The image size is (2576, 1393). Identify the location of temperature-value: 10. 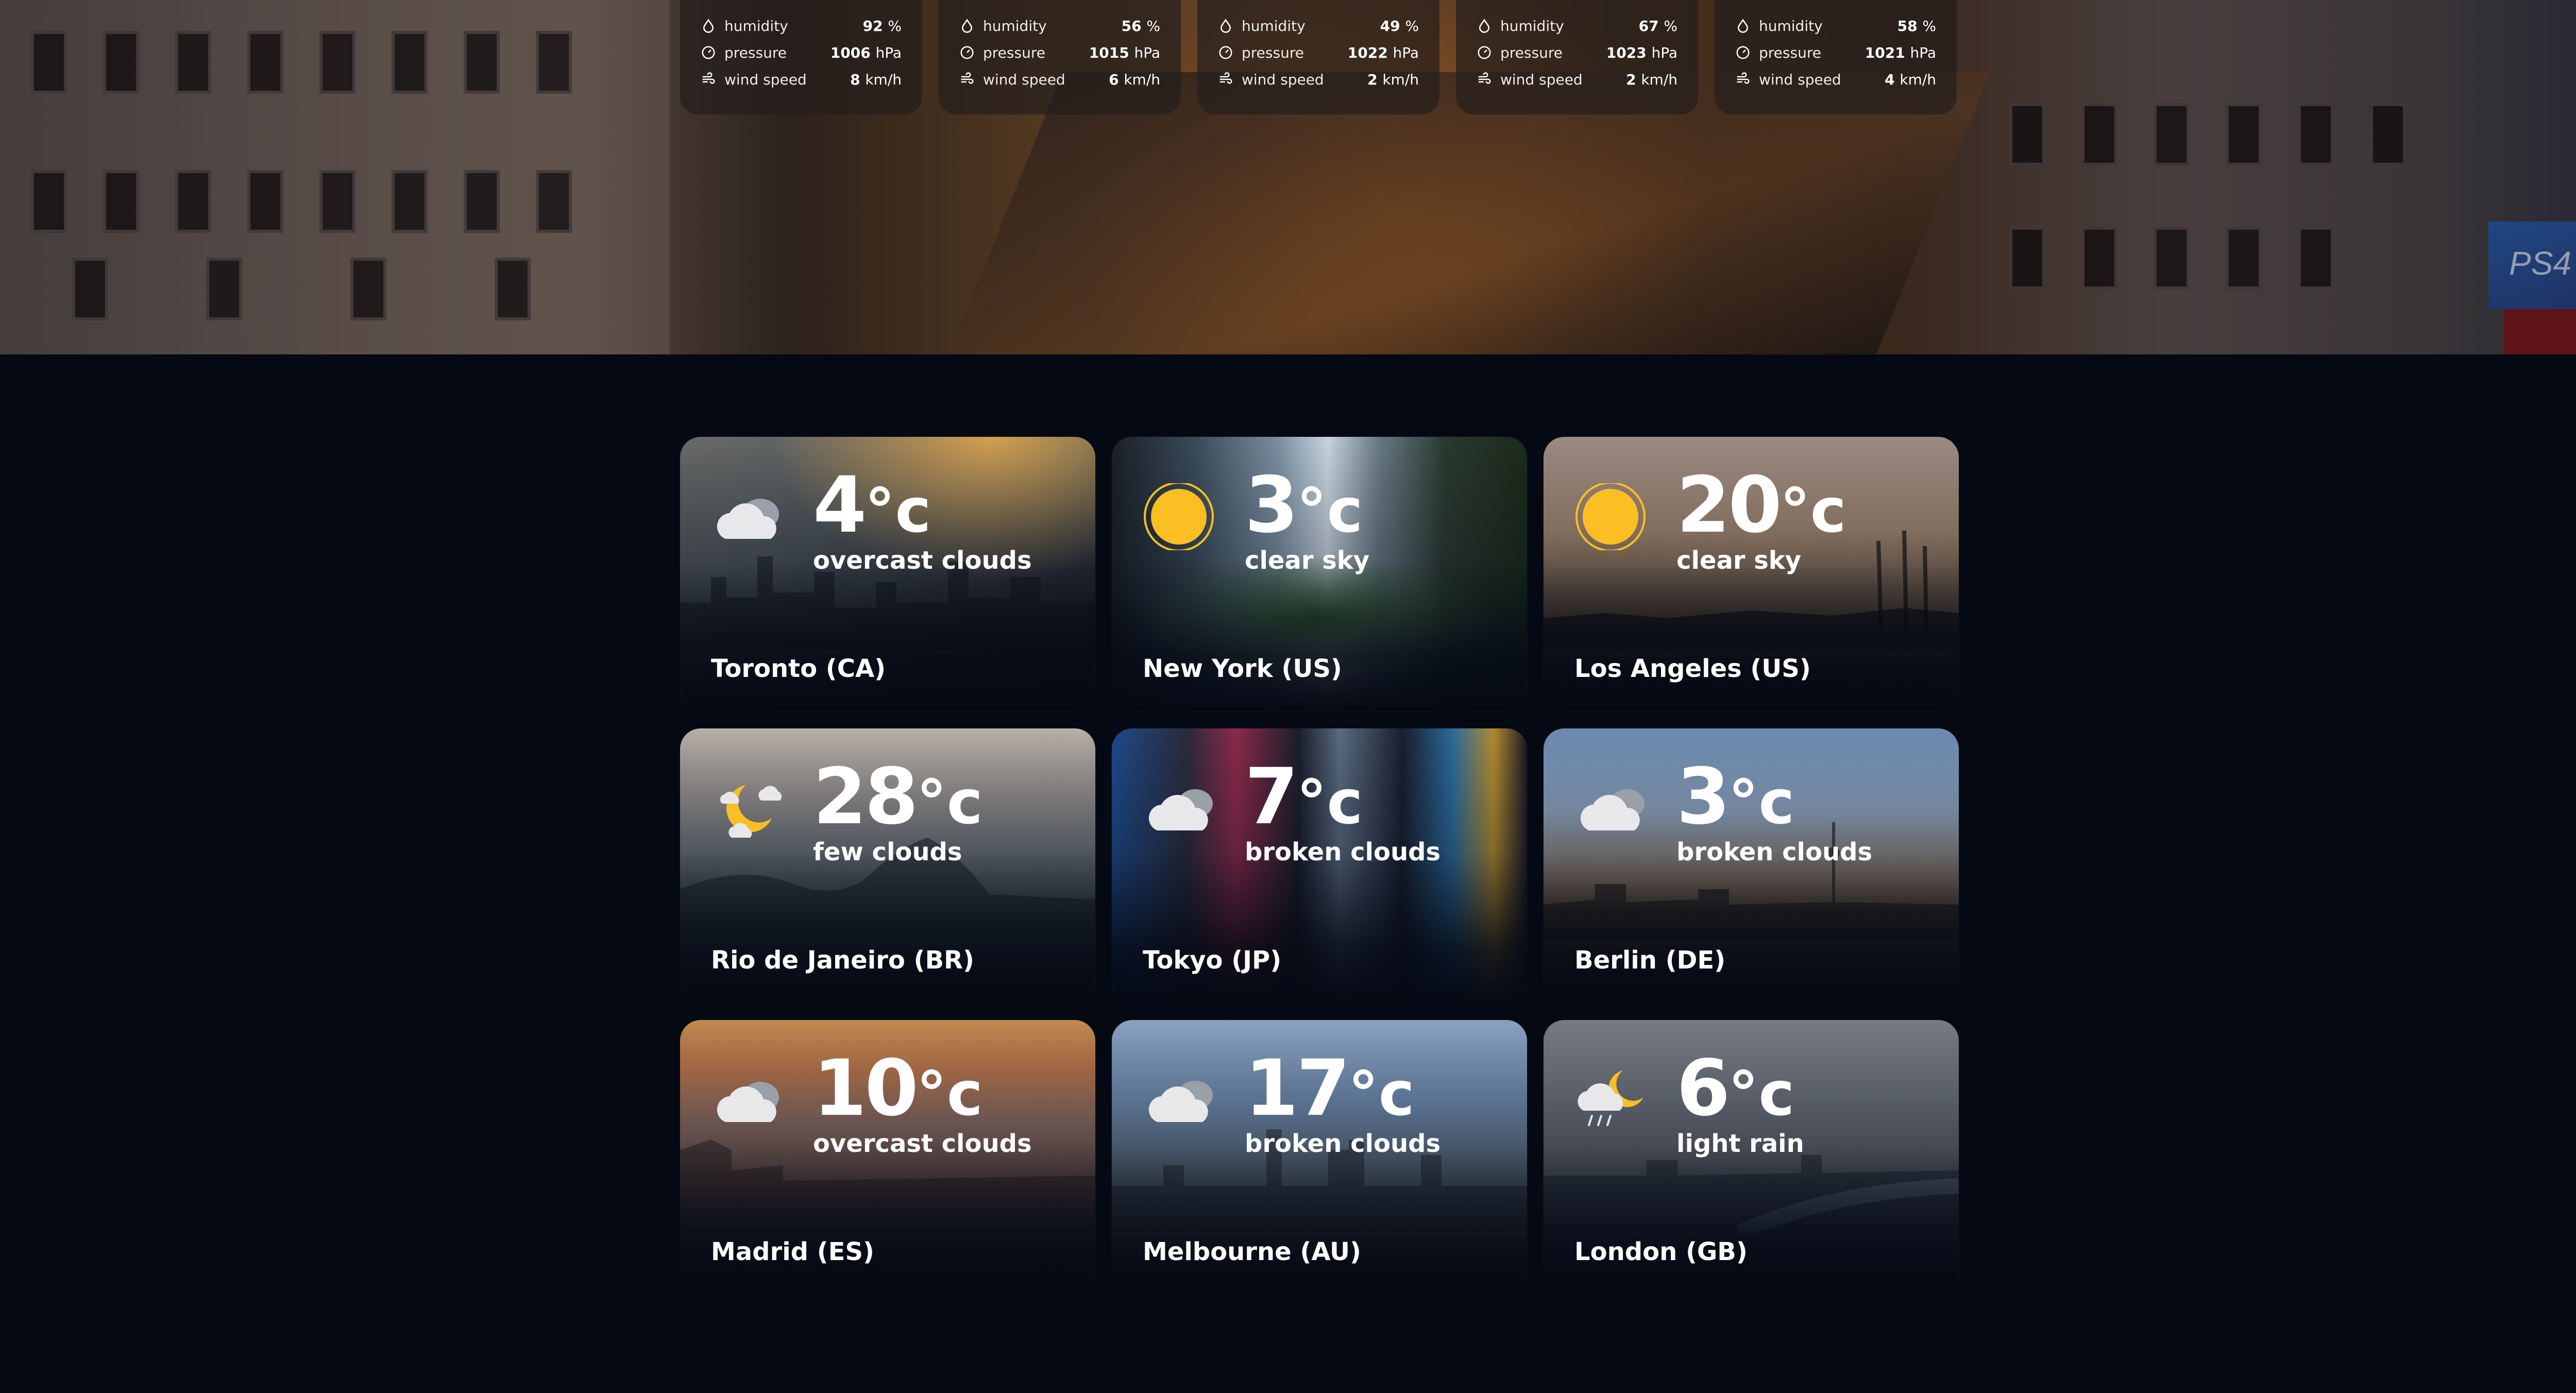
(866, 1088).